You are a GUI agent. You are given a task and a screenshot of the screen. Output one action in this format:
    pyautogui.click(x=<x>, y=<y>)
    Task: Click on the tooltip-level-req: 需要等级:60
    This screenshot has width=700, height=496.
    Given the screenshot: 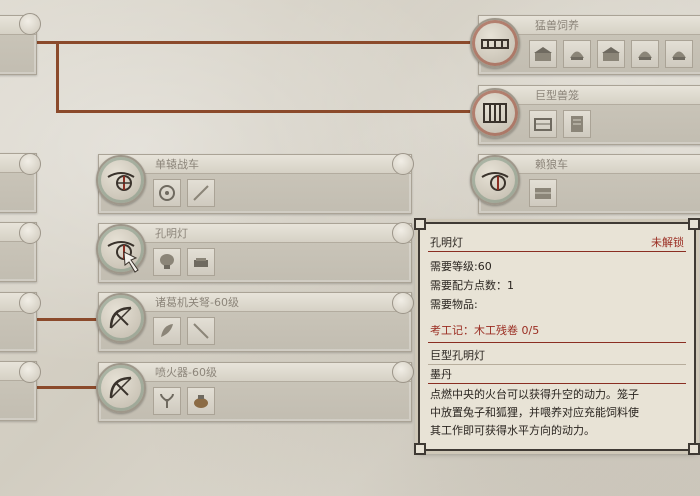 What is the action you would take?
    pyautogui.click(x=461, y=266)
    